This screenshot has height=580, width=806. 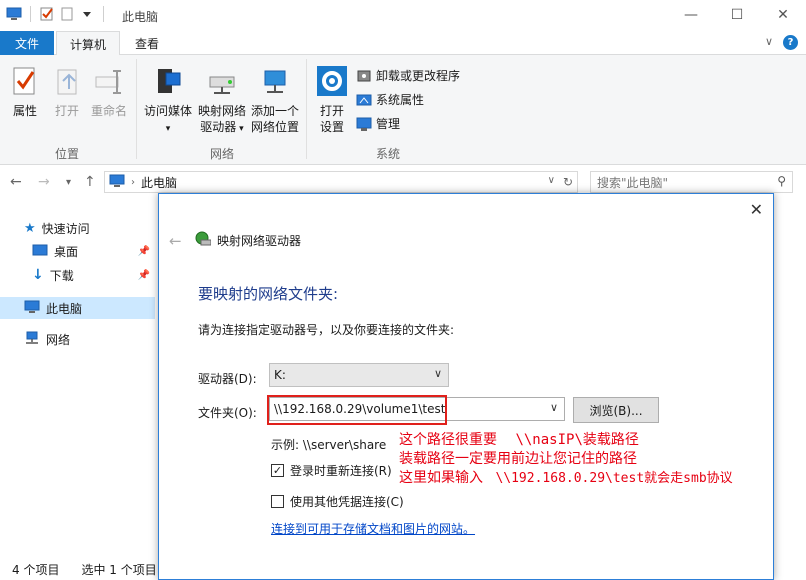 What do you see at coordinates (168, 81) in the screenshot?
I see `media-icon` at bounding box center [168, 81].